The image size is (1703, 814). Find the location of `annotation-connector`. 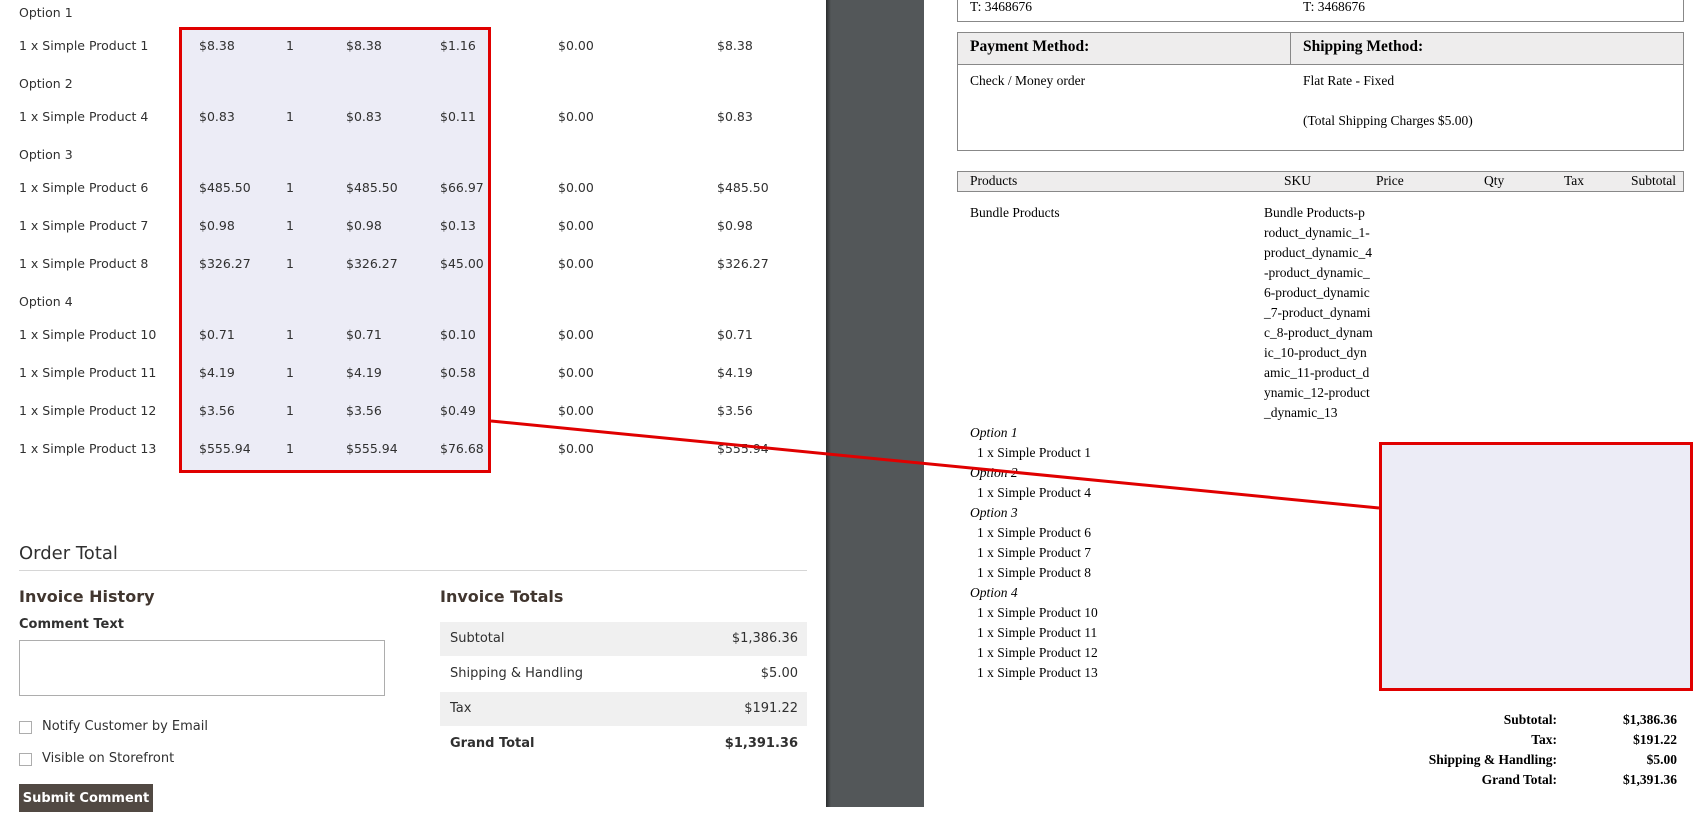

annotation-connector is located at coordinates (935, 464).